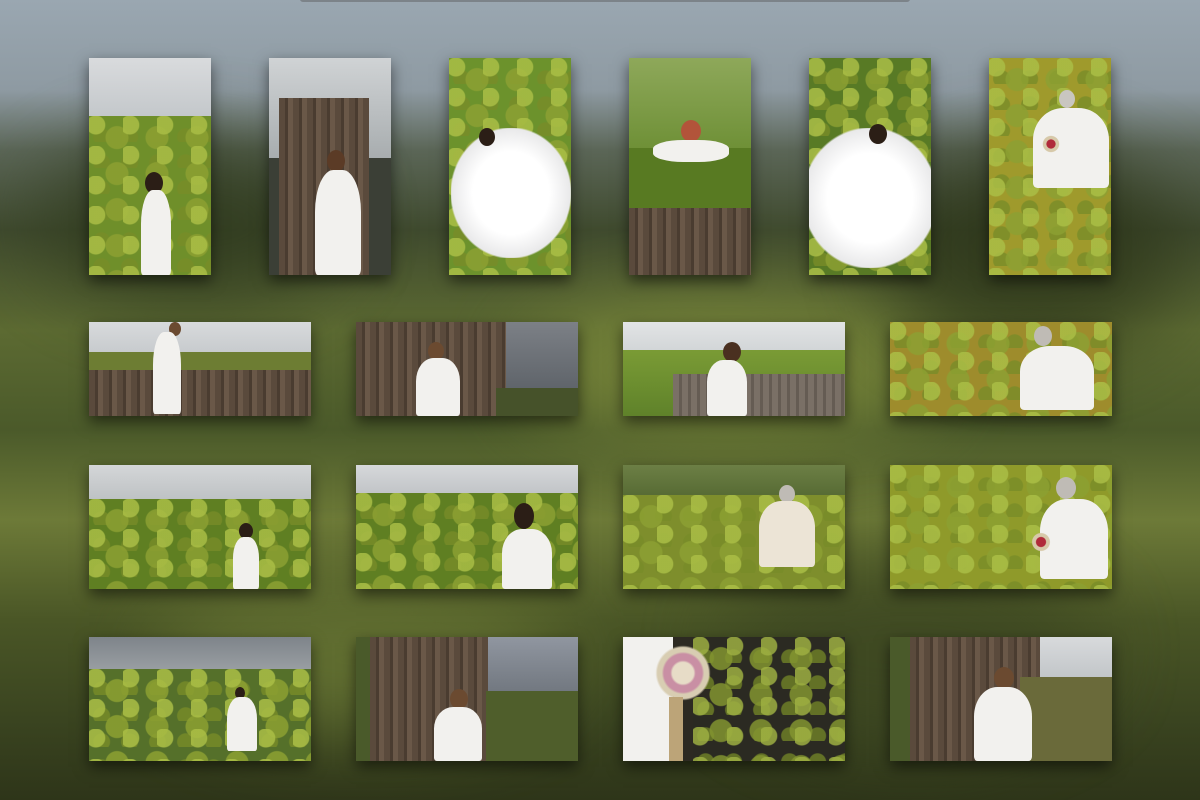 This screenshot has width=1200, height=800. I want to click on photo-older-bride-seated-on-moss-with-bouquet, so click(1050, 166).